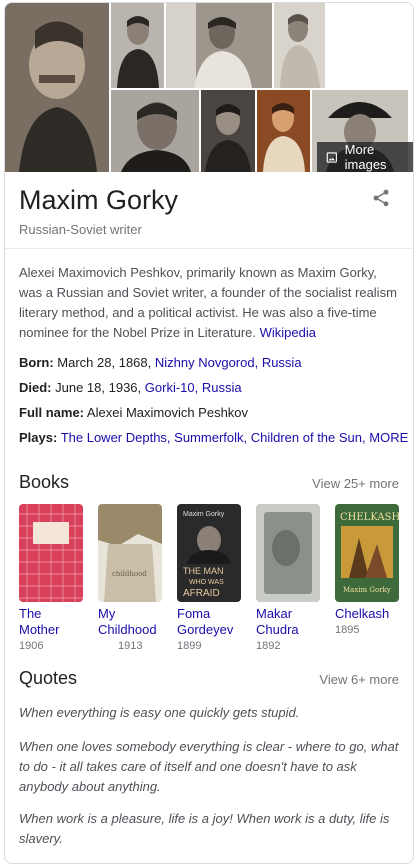 Image resolution: width=419 pixels, height=866 pixels. What do you see at coordinates (80, 229) in the screenshot?
I see `entity-subtitle: Russian-Soviet writer` at bounding box center [80, 229].